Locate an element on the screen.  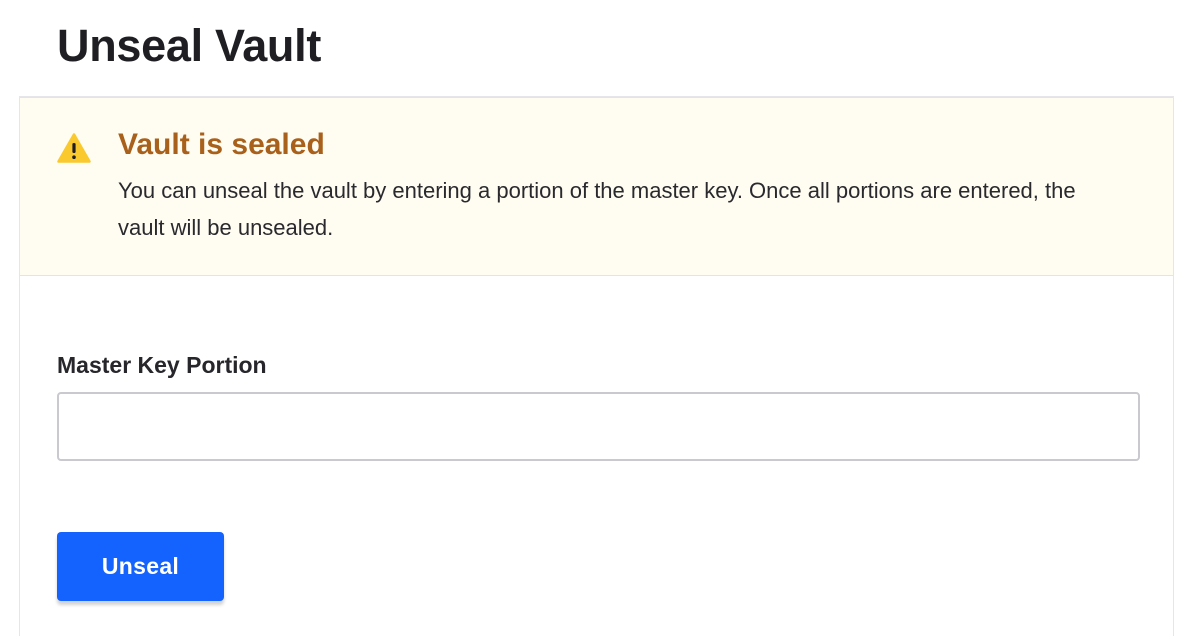
master-key-input is located at coordinates (598, 426).